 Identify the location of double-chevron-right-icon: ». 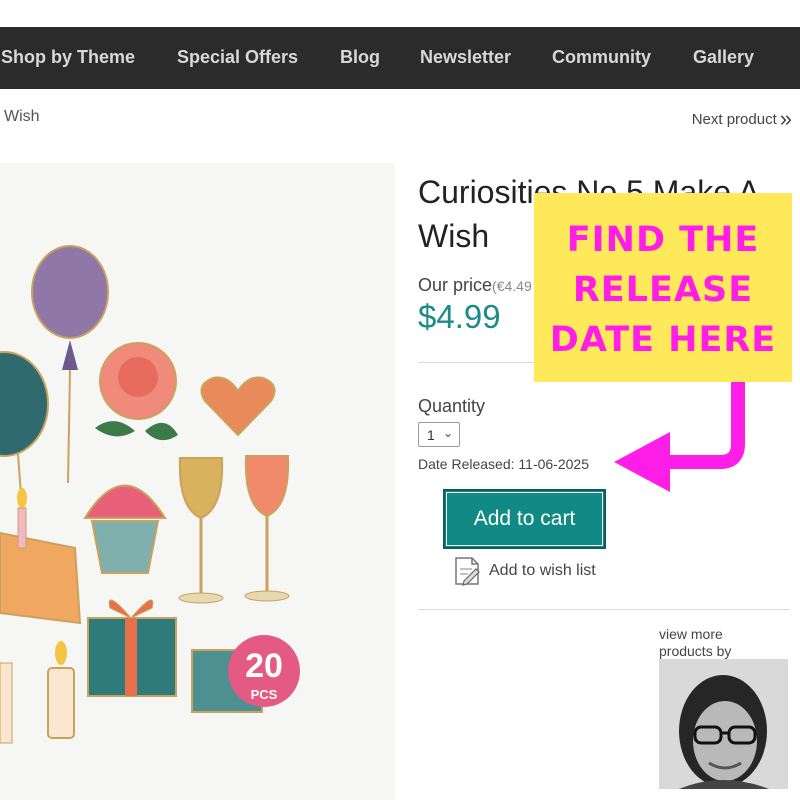
(785, 118).